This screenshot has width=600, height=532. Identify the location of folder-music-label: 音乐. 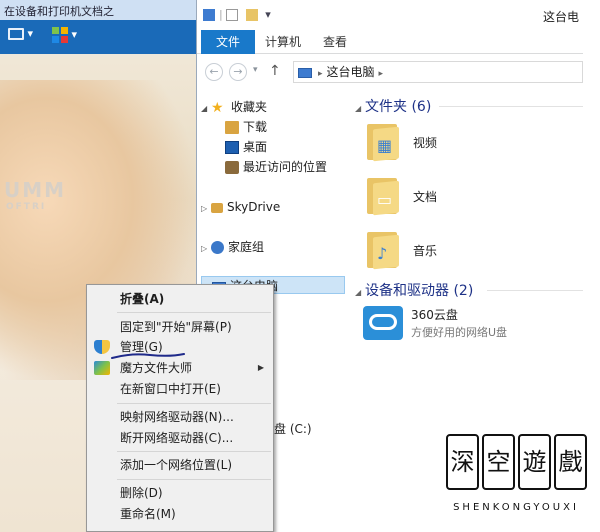
(425, 251).